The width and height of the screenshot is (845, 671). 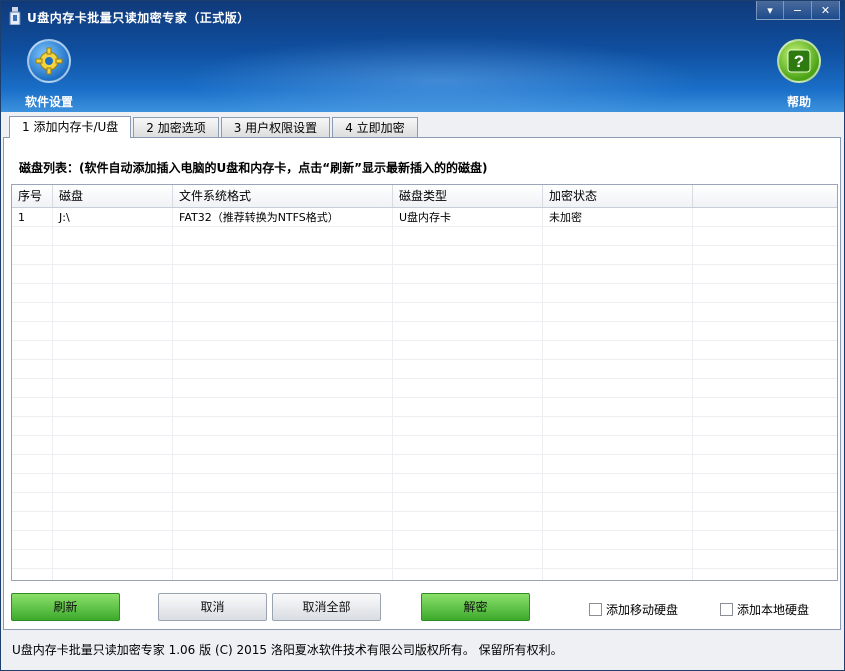 What do you see at coordinates (113, 196) in the screenshot?
I see `column-header: 磁盘` at bounding box center [113, 196].